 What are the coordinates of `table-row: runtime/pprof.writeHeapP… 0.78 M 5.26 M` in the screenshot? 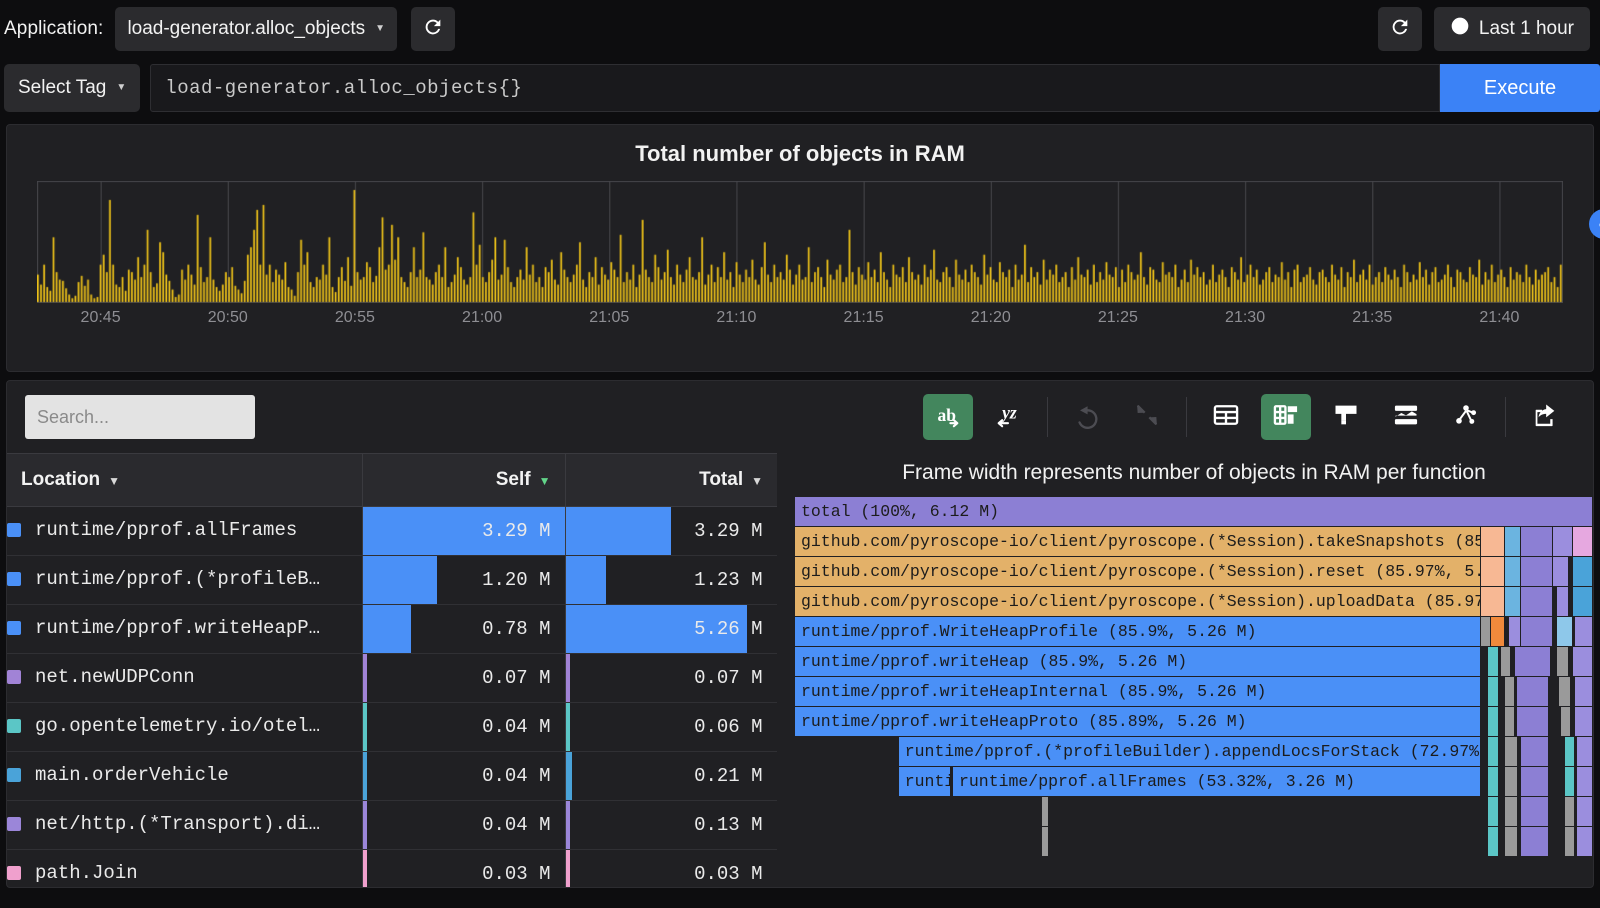 It's located at (392, 629).